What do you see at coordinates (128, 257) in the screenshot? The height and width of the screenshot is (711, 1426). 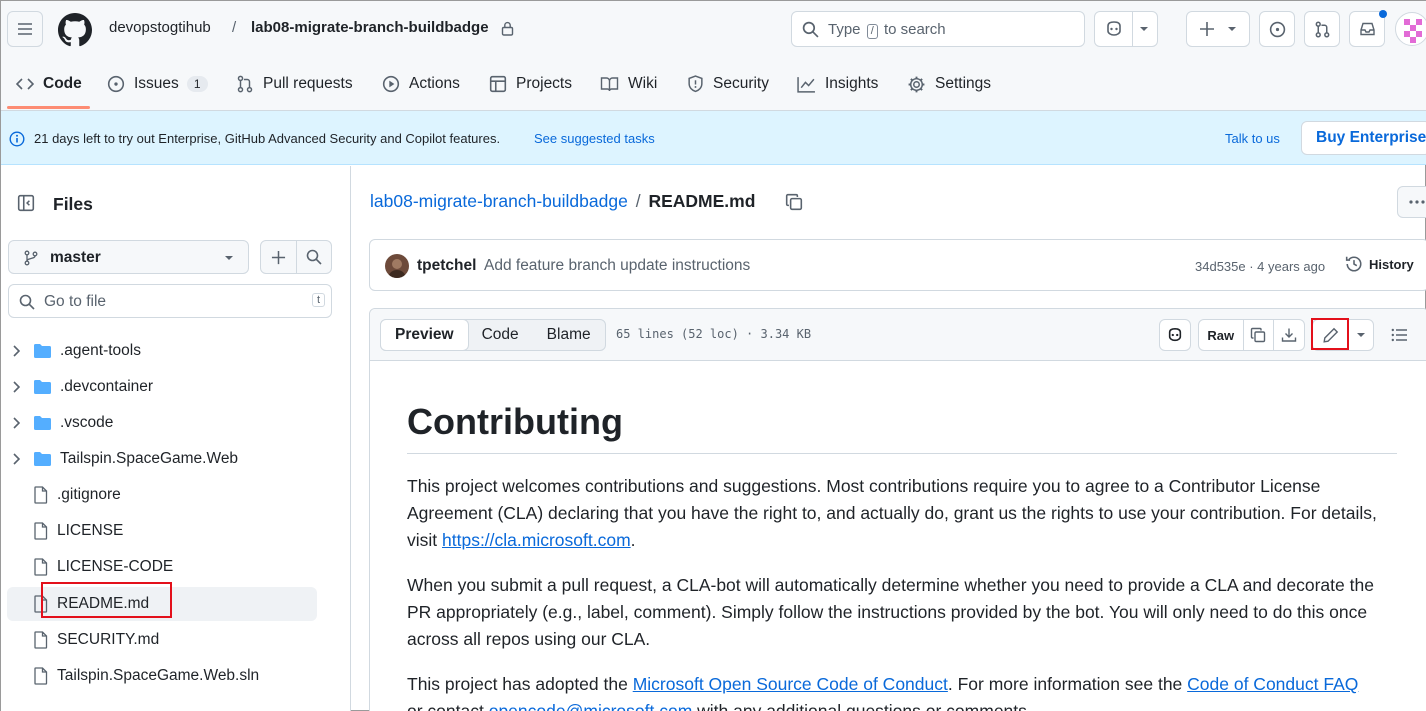 I see `branch-selector: master` at bounding box center [128, 257].